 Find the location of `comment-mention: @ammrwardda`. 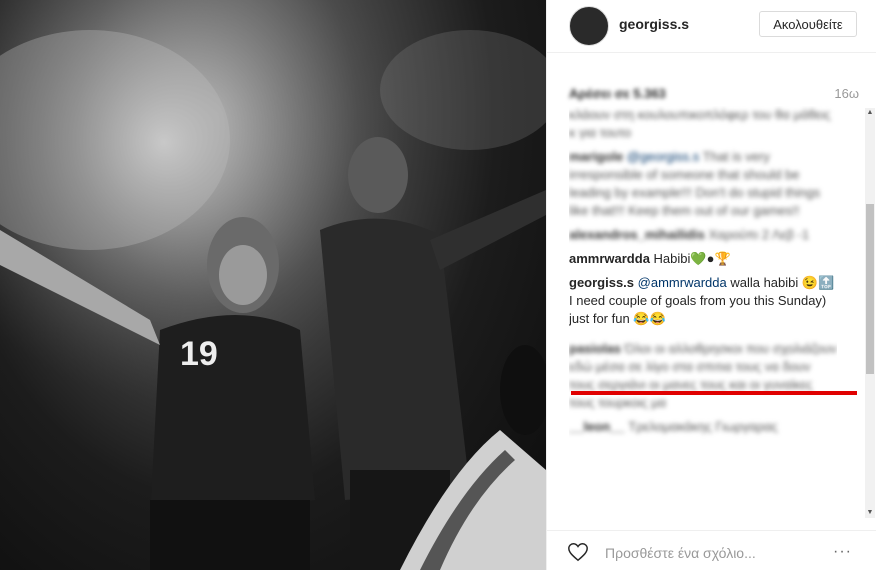

comment-mention: @ammrwardda is located at coordinates (682, 282).